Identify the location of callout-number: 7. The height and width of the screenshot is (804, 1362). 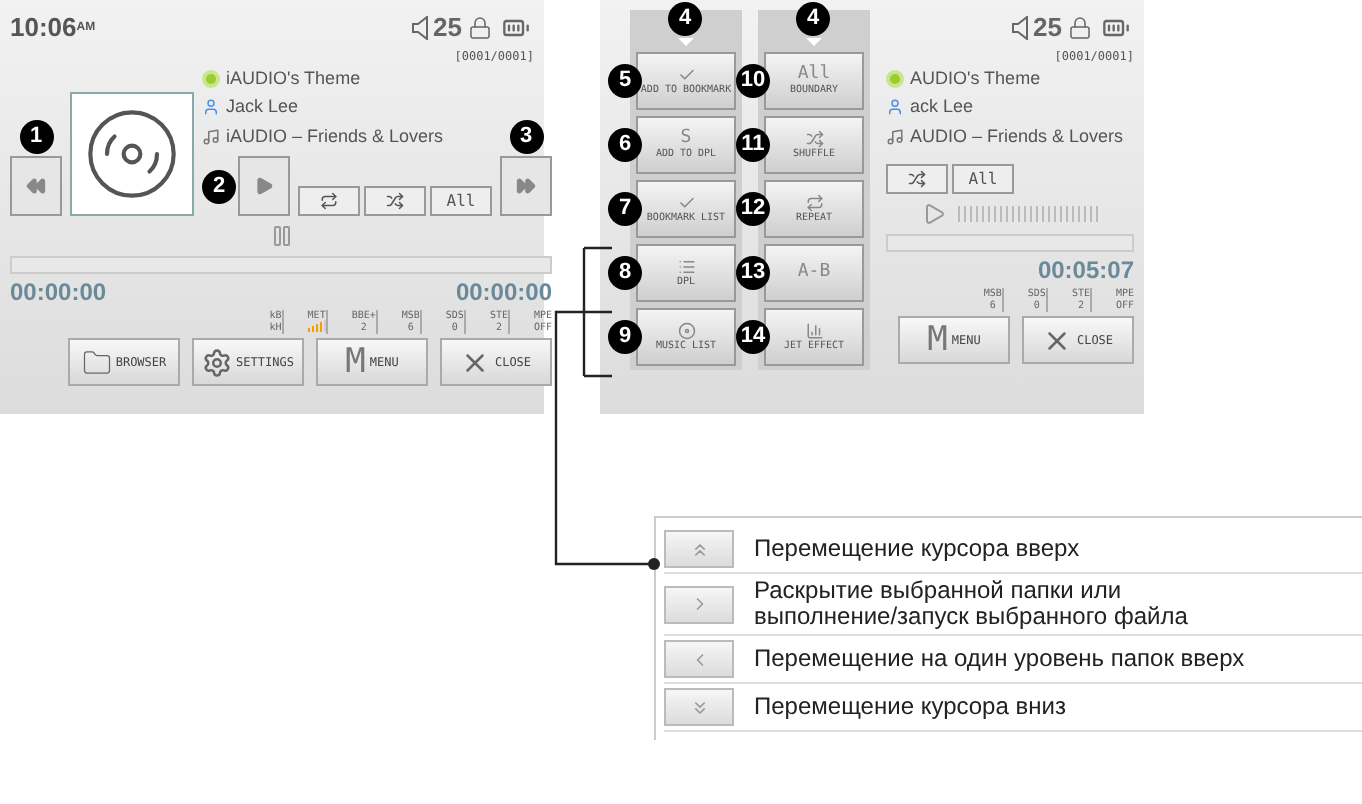
(625, 208).